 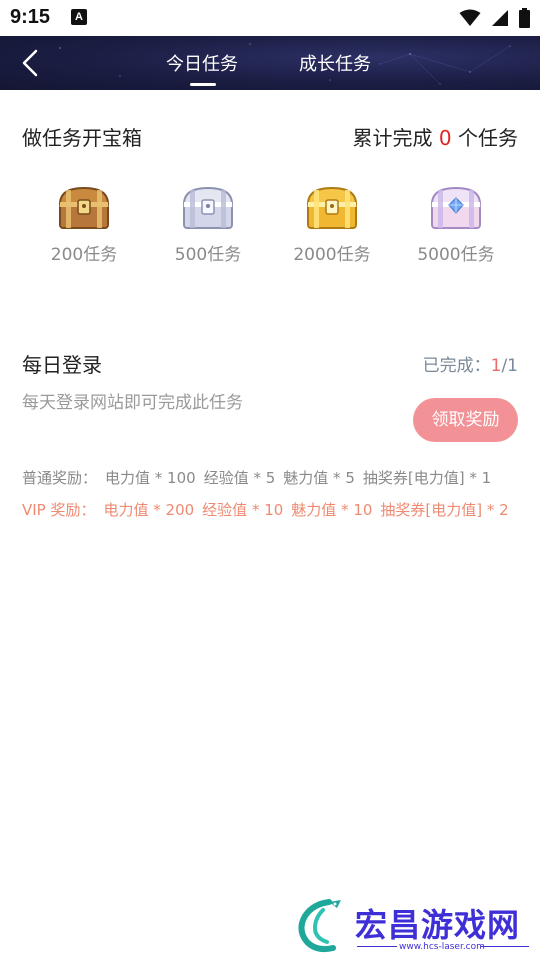 What do you see at coordinates (59, 510) in the screenshot?
I see `vip-reward-label: VIP 奖励：` at bounding box center [59, 510].